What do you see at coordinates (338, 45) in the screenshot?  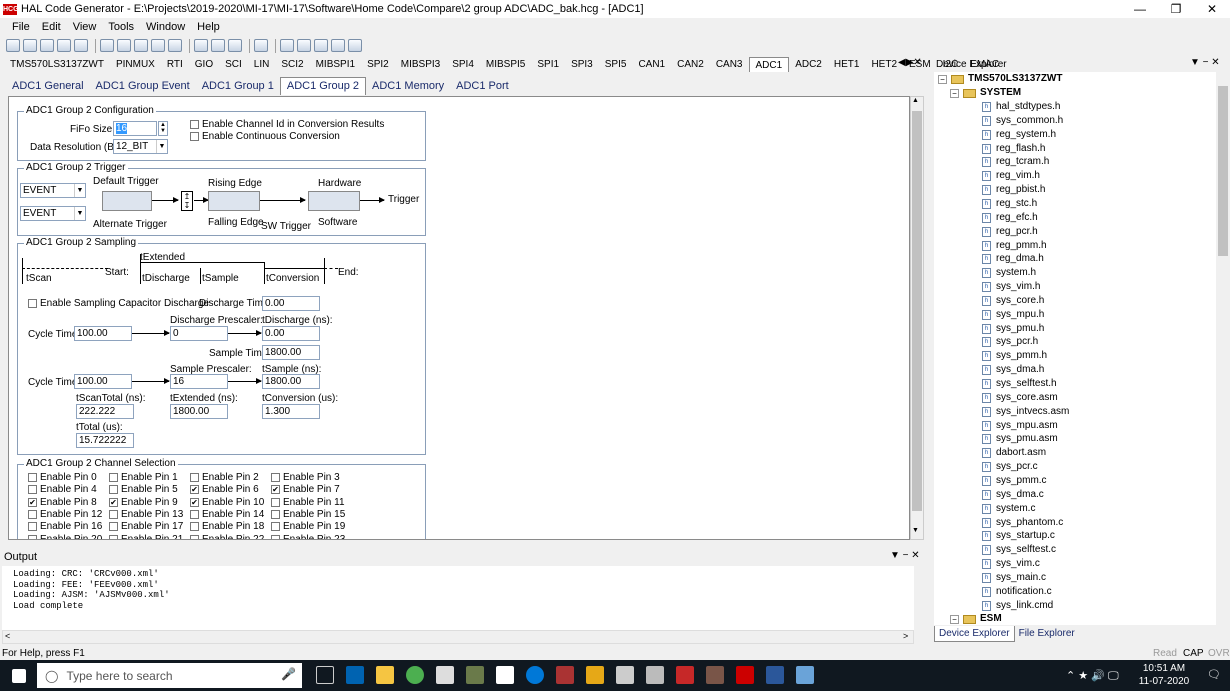 I see `home-icon` at bounding box center [338, 45].